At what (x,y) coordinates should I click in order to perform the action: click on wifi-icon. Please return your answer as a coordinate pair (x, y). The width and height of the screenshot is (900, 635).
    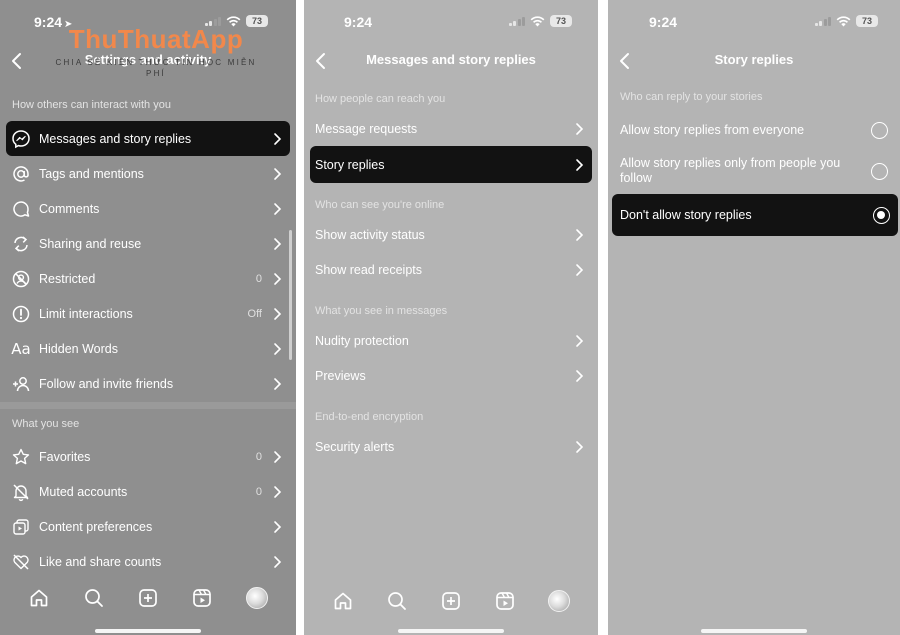
    Looking at the image, I should click on (843, 20).